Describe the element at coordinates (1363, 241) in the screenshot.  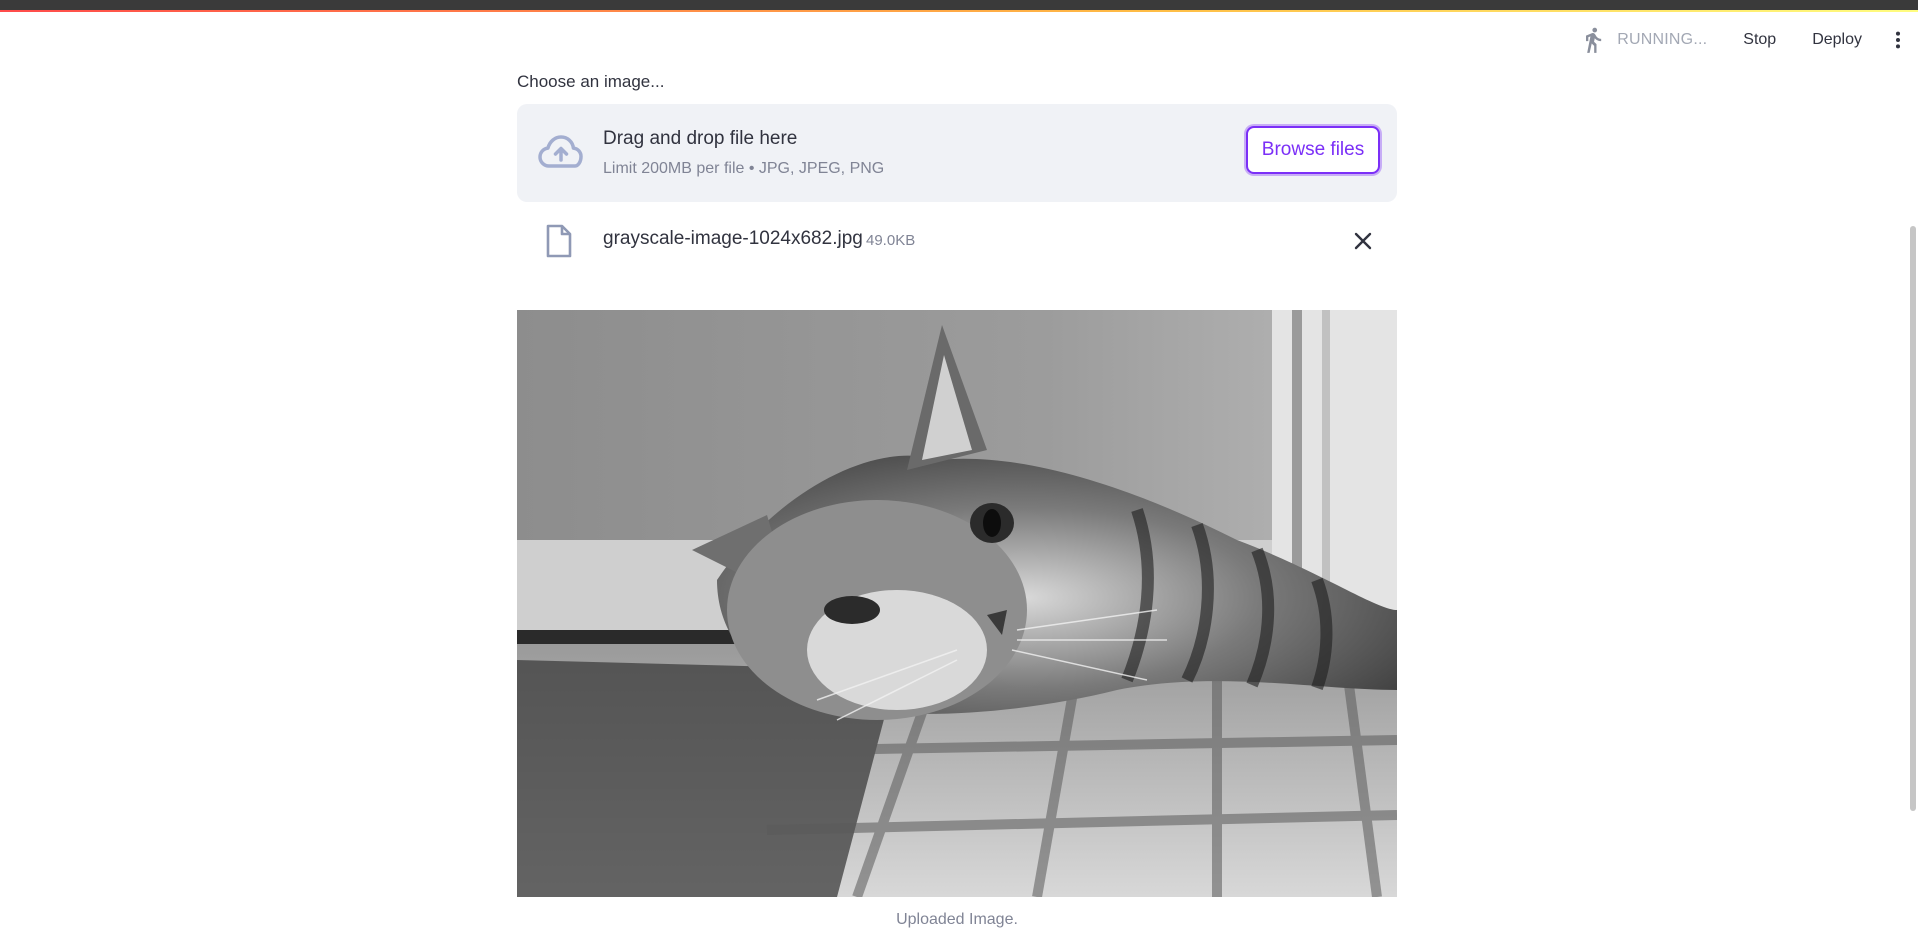
I see `close-icon` at that location.